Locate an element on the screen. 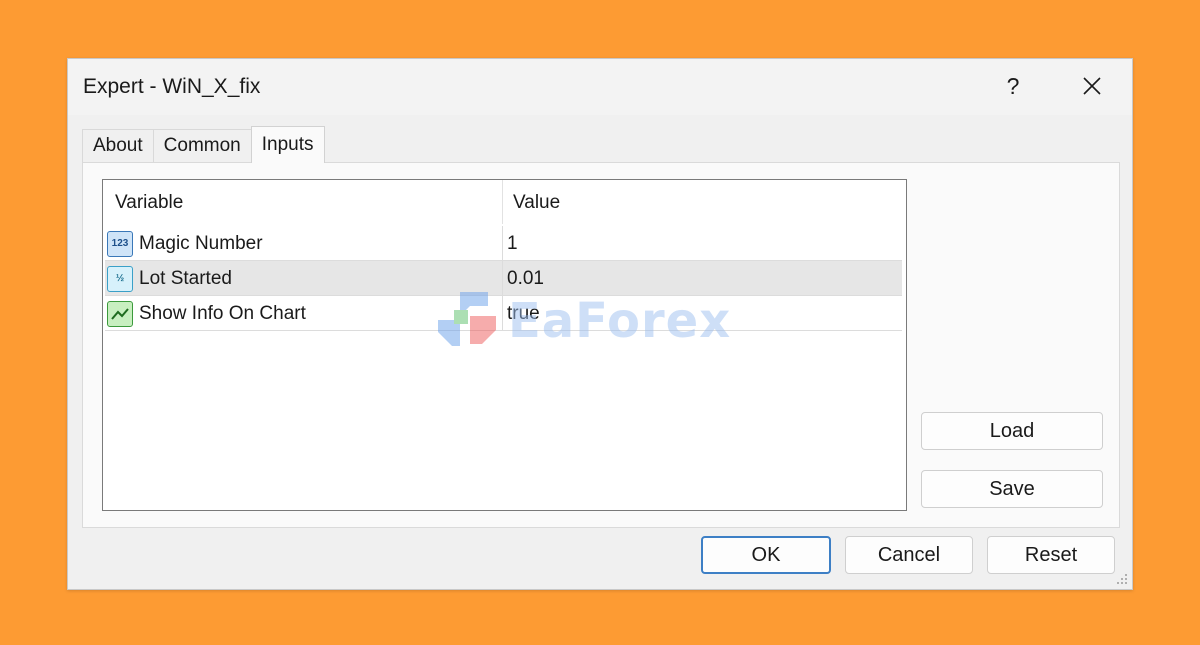  help-button: ? is located at coordinates (1013, 86).